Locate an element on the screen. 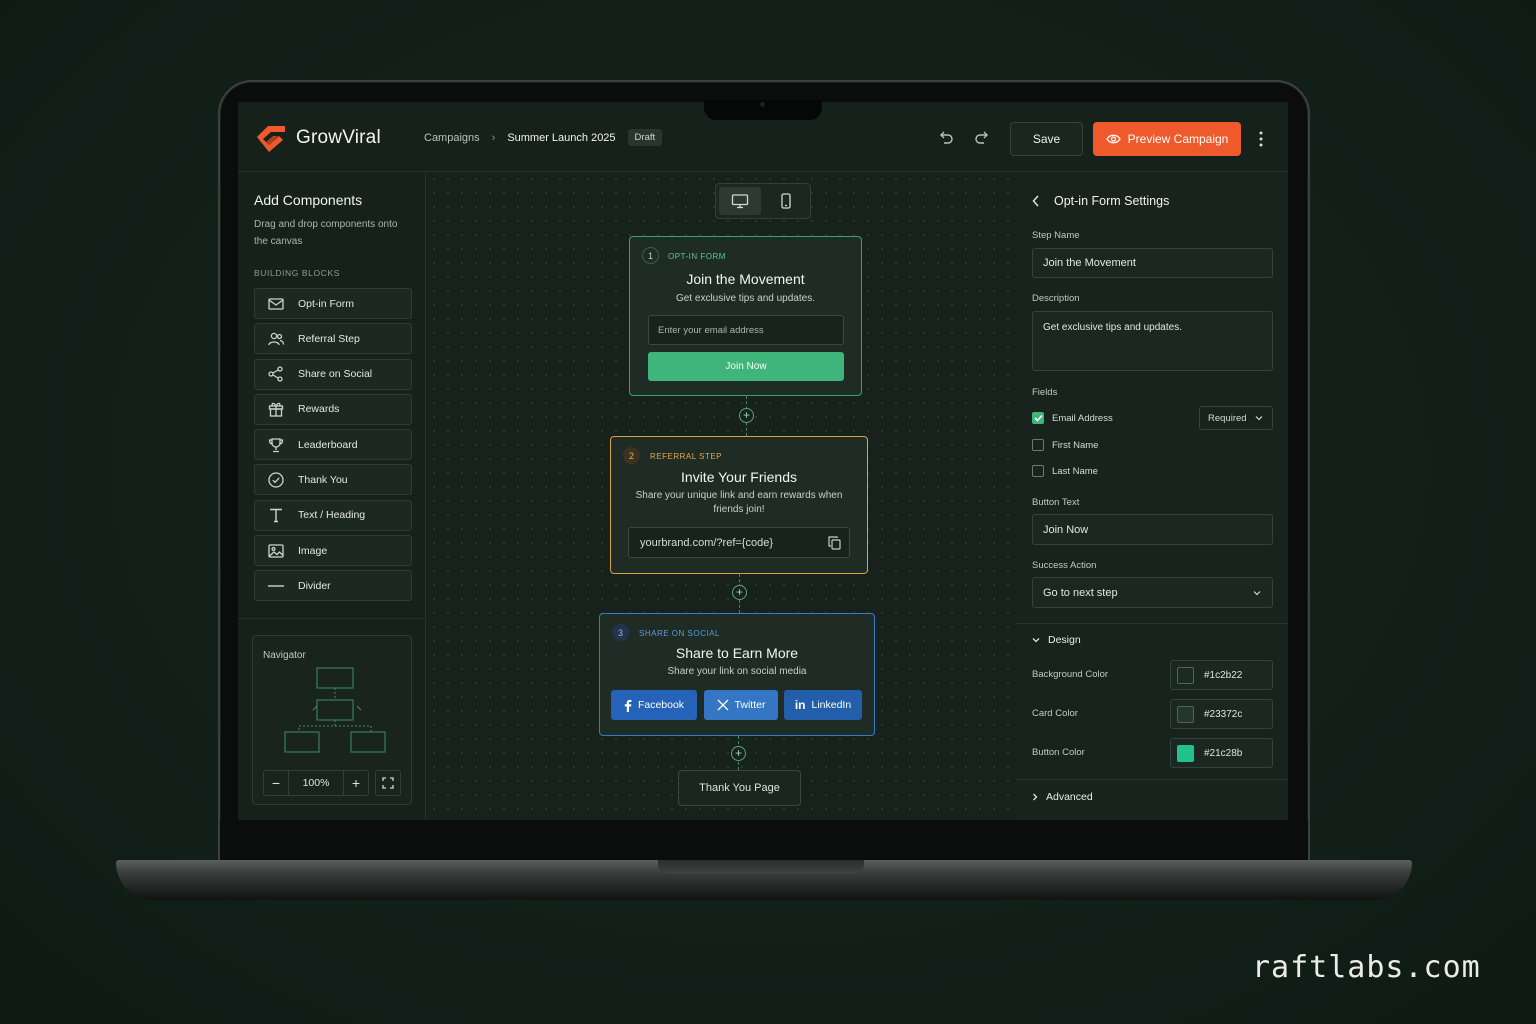 This screenshot has width=1536, height=1024. block-text-heading: Text / Heading is located at coordinates (333, 515).